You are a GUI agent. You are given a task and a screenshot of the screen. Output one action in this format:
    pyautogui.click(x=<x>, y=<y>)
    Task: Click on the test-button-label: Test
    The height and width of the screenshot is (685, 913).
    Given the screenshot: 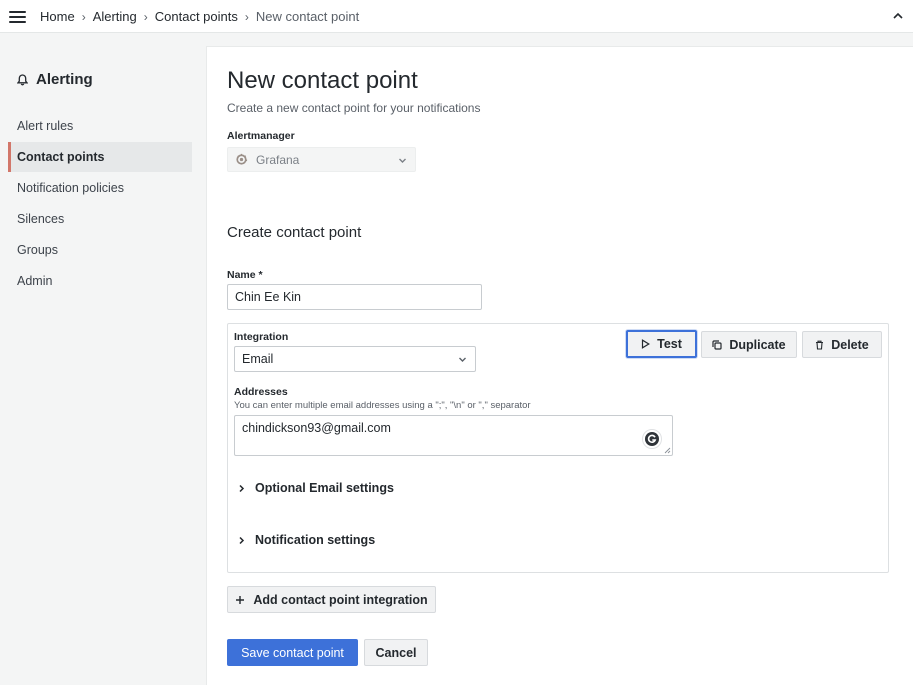 What is the action you would take?
    pyautogui.click(x=669, y=344)
    